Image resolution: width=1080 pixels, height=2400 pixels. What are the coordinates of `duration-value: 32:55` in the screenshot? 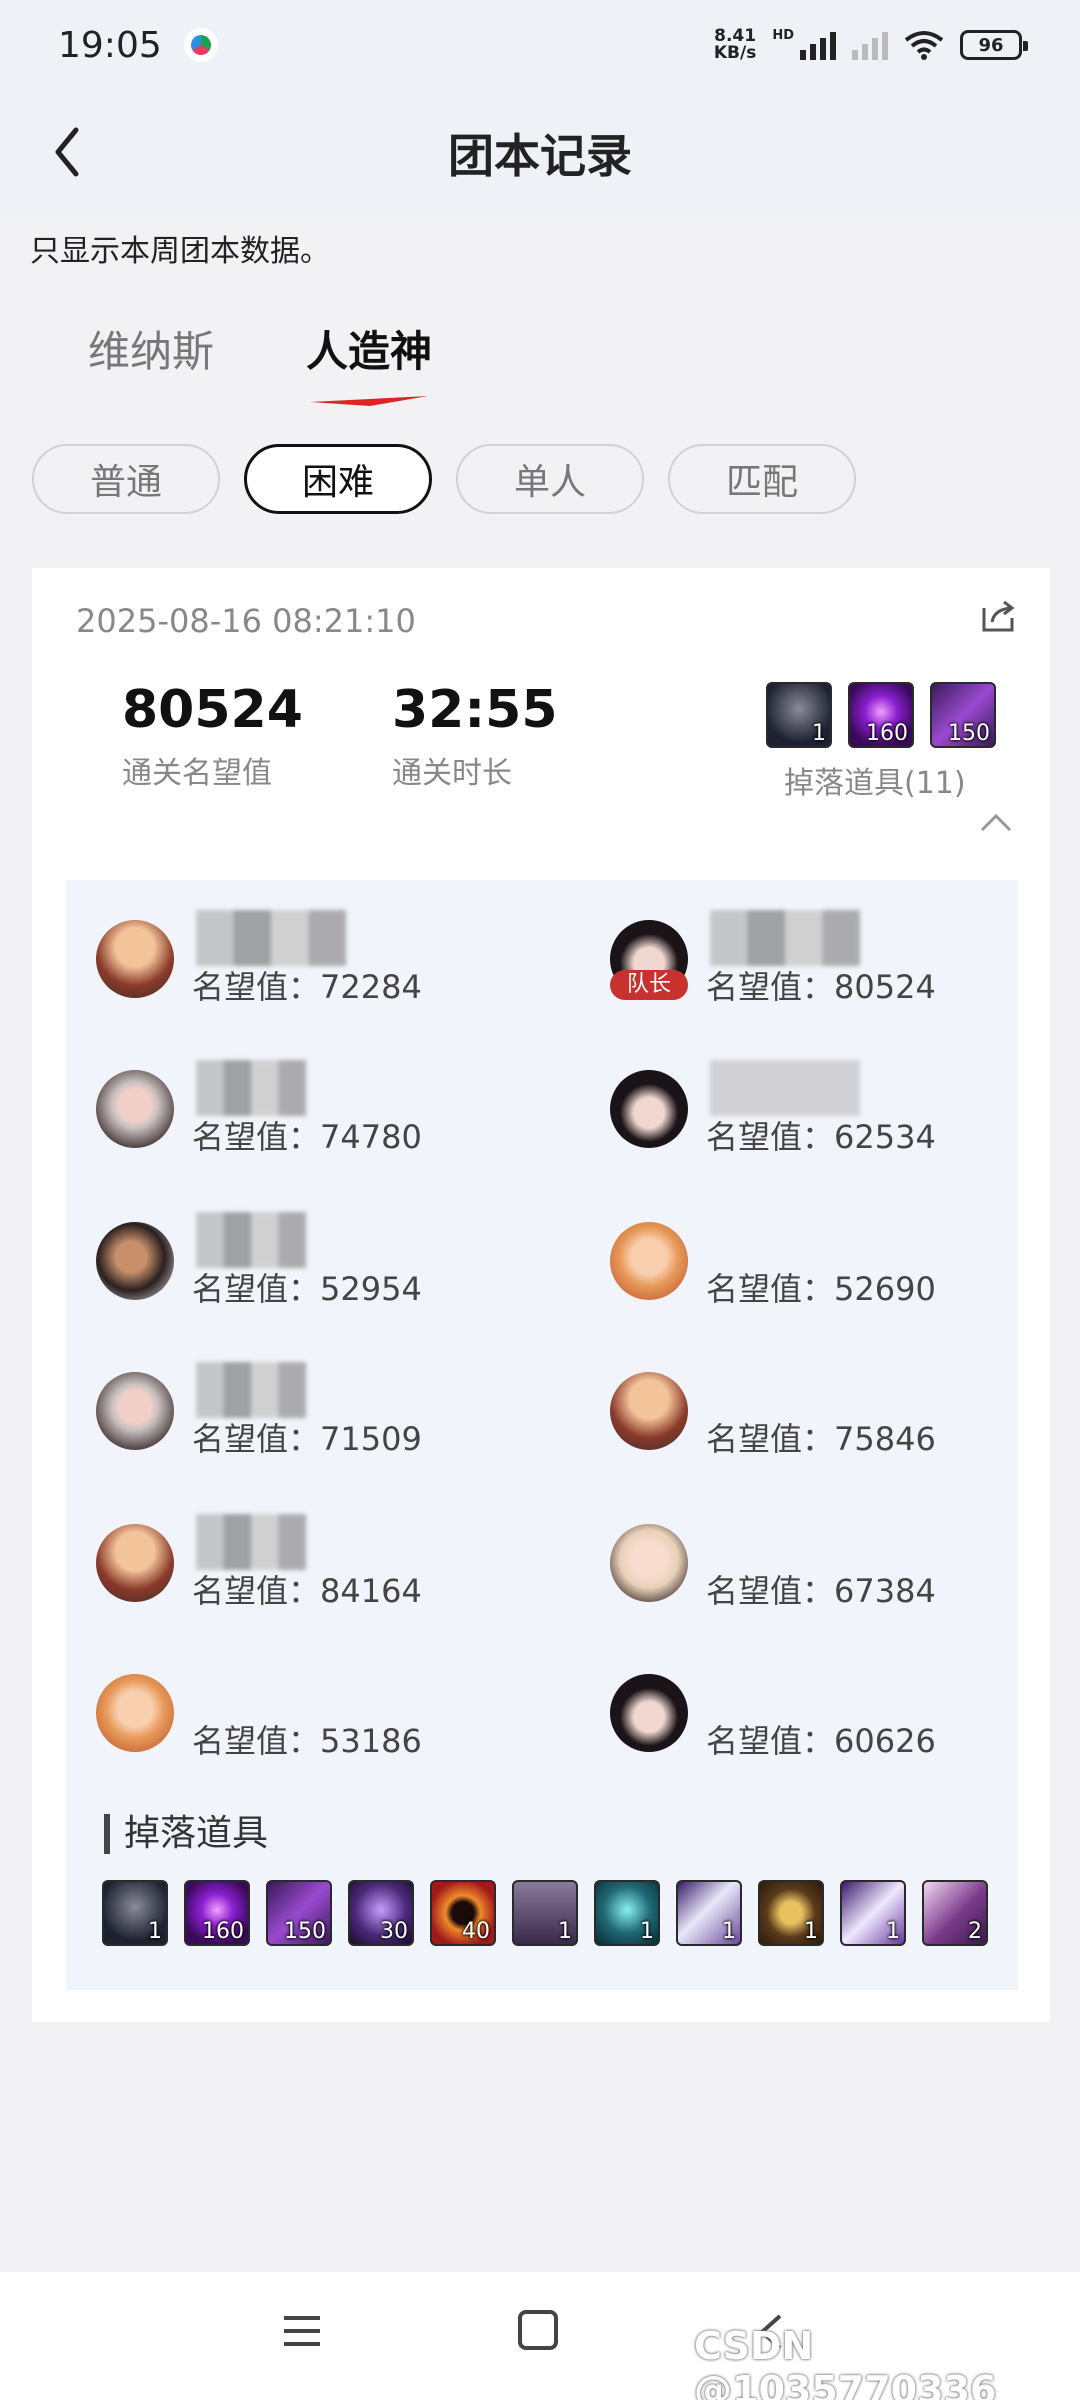 It's located at (475, 710).